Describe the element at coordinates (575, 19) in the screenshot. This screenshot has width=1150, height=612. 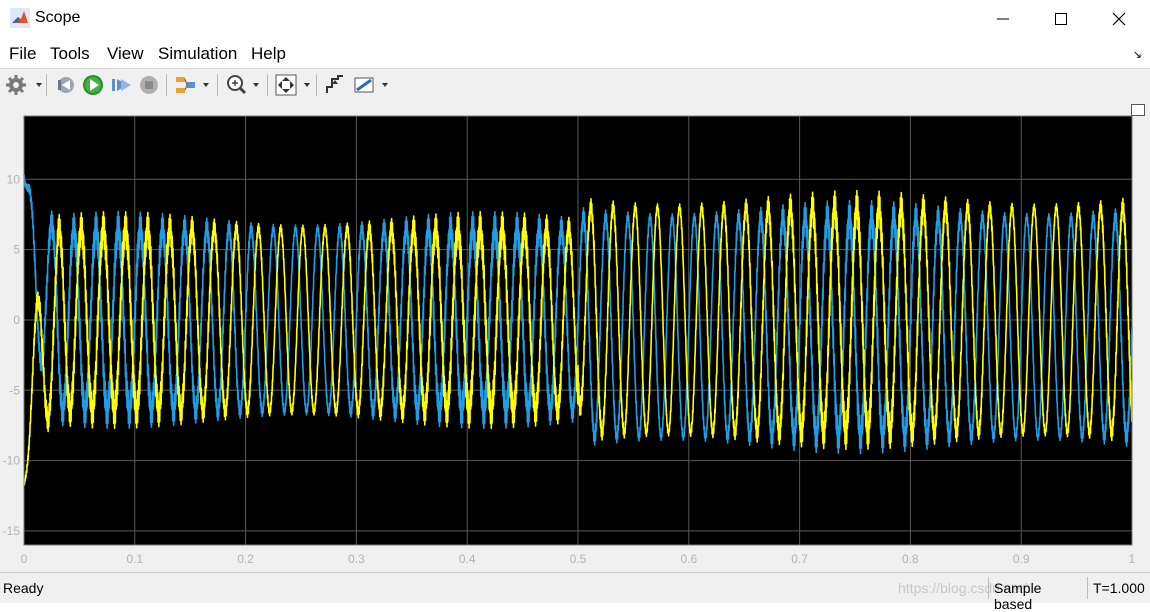
I see `title-bar: Scope` at that location.